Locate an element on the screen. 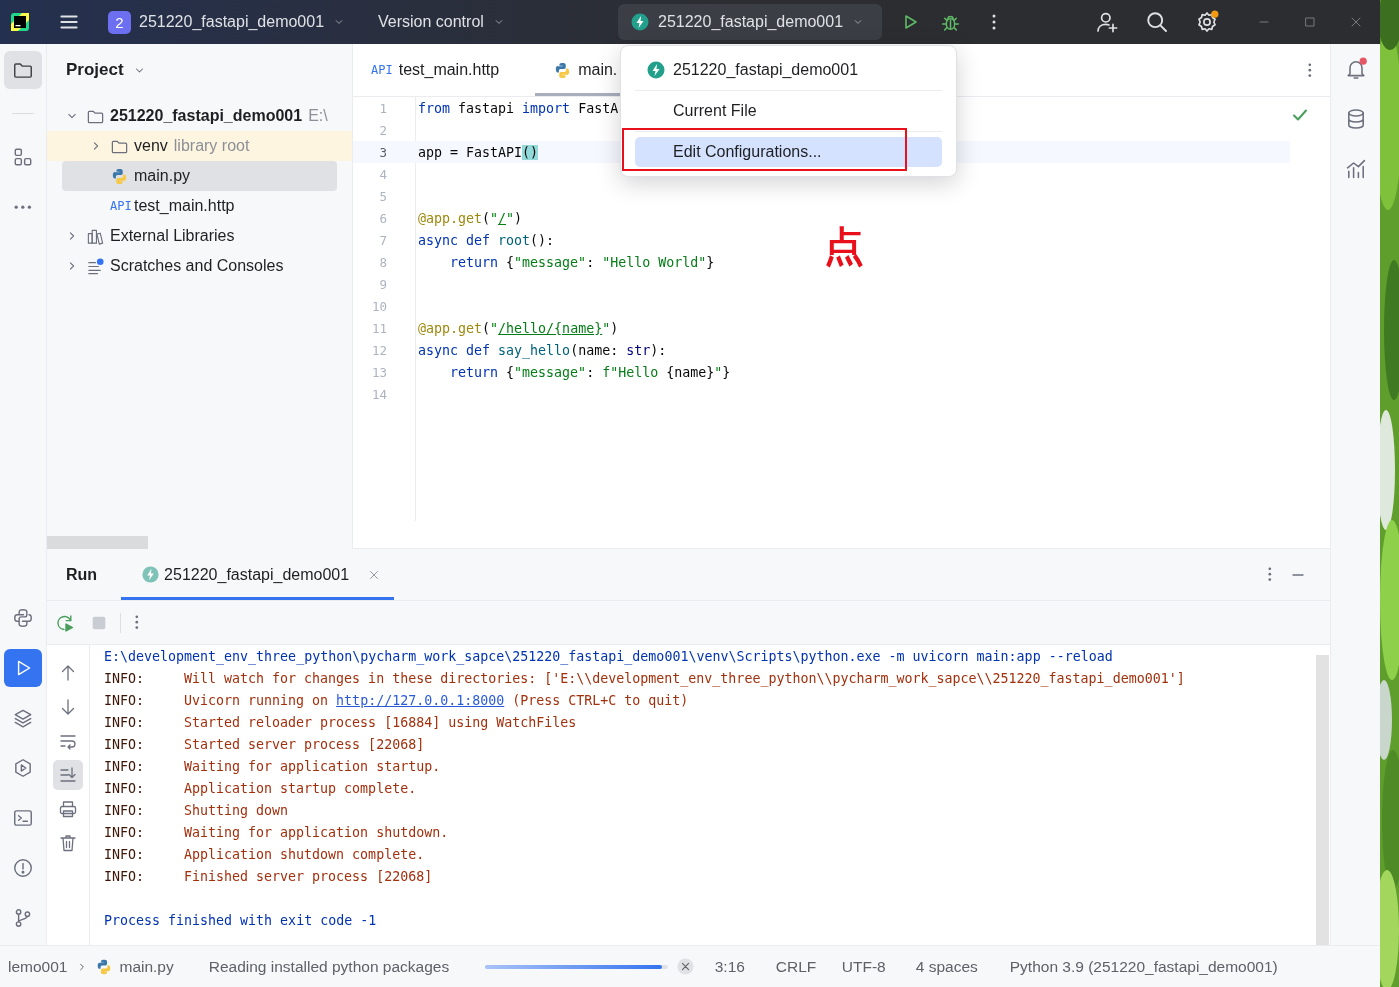 The width and height of the screenshot is (1399, 987). interpreter: Python 3.9 (251220_fastapi_demo001) is located at coordinates (1143, 966).